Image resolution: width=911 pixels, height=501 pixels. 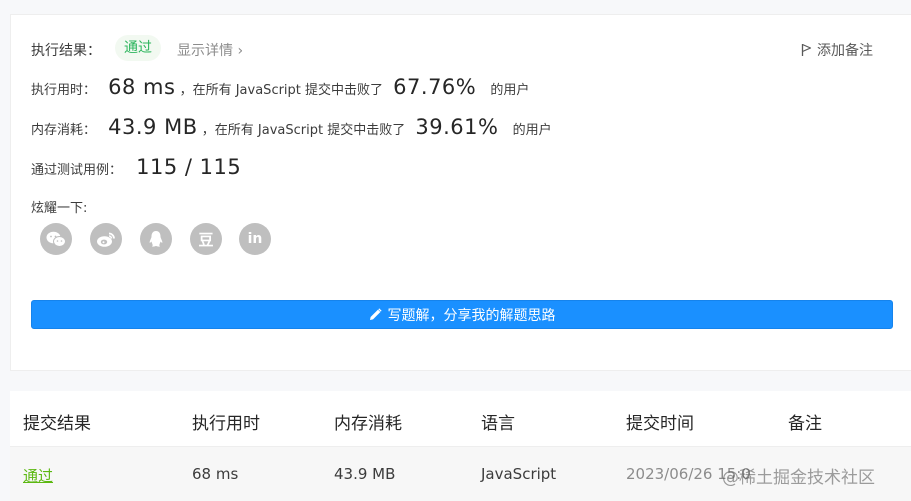 What do you see at coordinates (303, 130) in the screenshot?
I see `memory-prefix: ，在所有 JavaScript 提交中击败了` at bounding box center [303, 130].